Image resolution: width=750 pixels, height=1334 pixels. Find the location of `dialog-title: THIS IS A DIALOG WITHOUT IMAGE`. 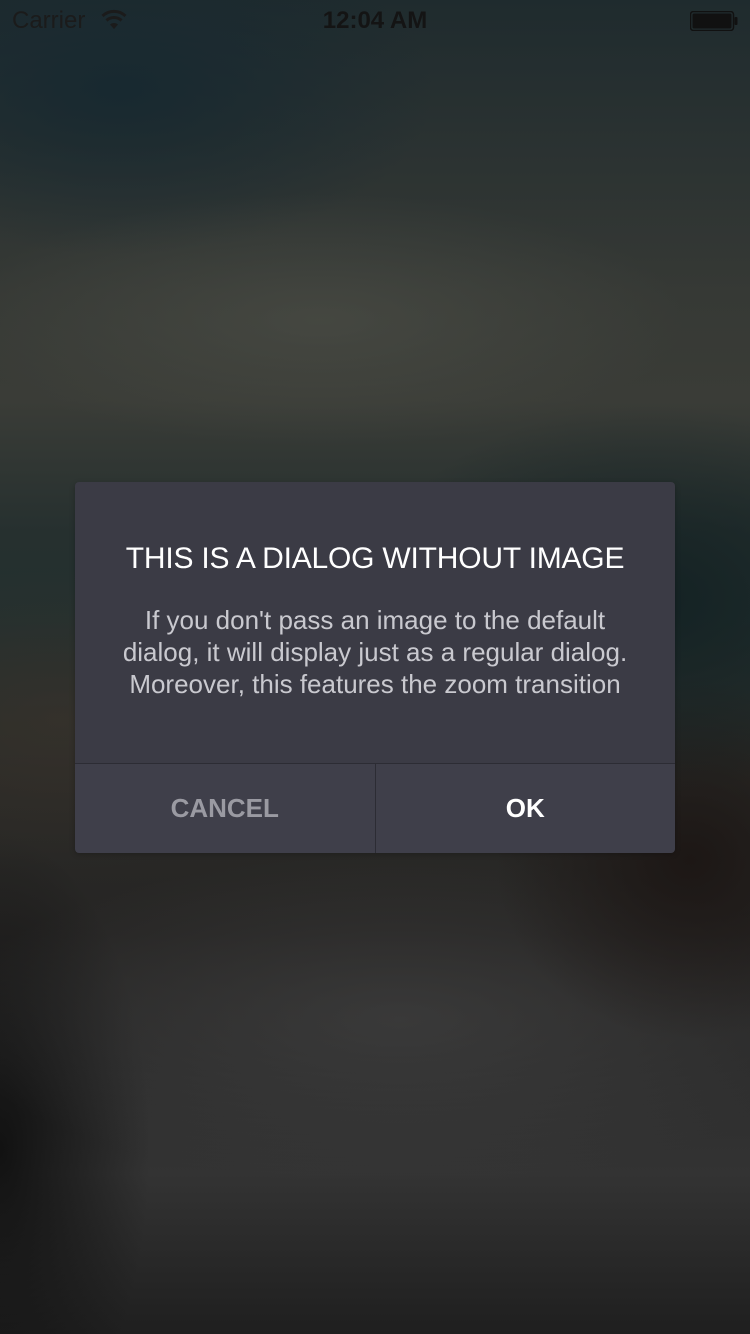

dialog-title: THIS IS A DIALOG WITHOUT IMAGE is located at coordinates (375, 558).